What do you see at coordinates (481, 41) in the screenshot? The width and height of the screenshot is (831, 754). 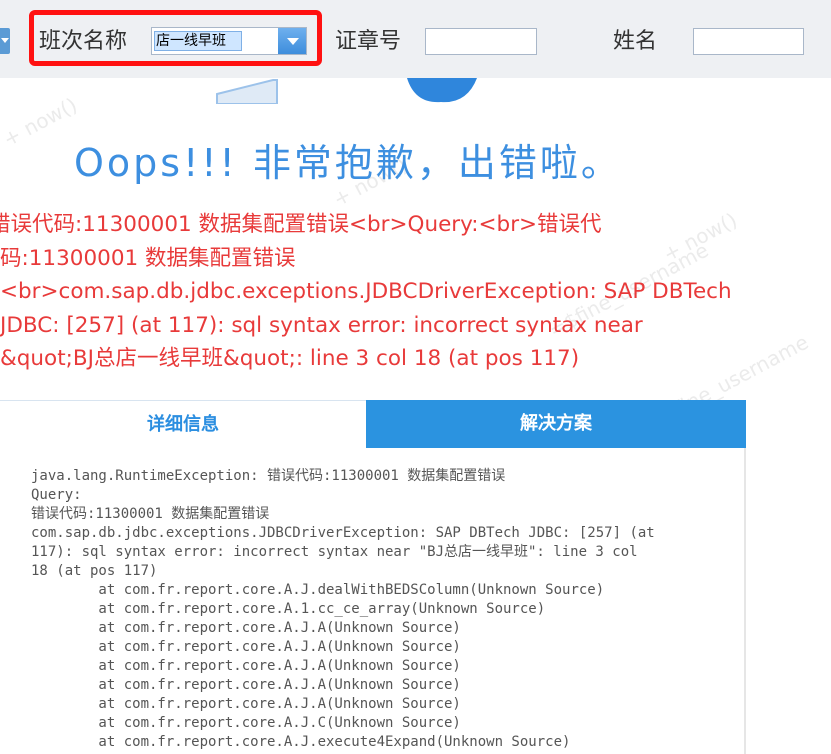 I see `badge-number-input` at bounding box center [481, 41].